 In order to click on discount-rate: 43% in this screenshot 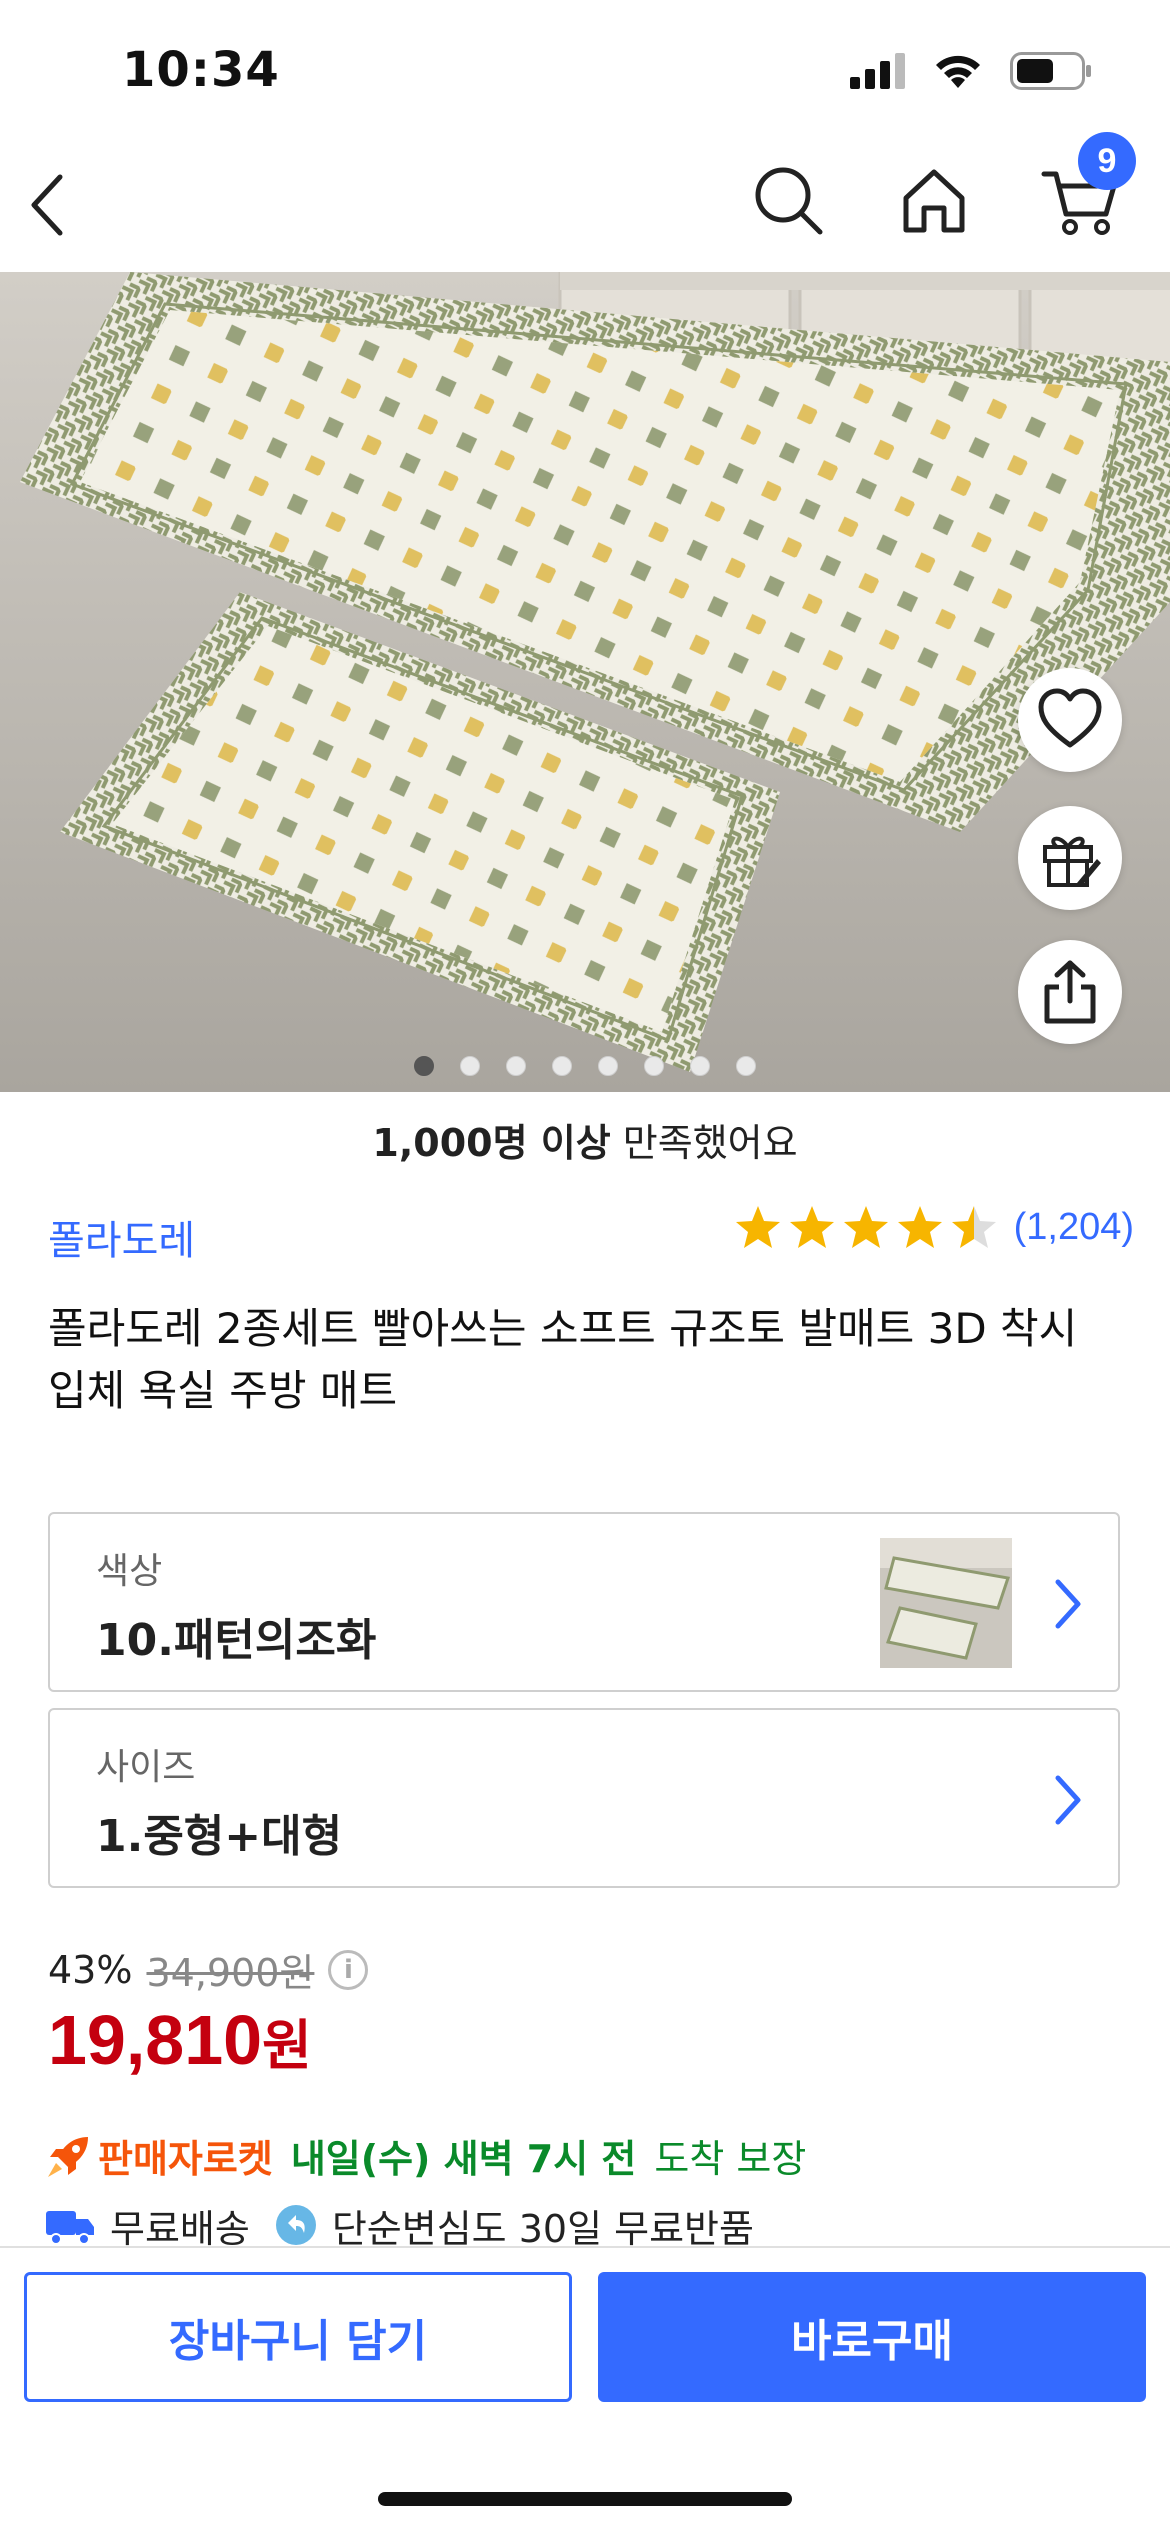, I will do `click(90, 1969)`.